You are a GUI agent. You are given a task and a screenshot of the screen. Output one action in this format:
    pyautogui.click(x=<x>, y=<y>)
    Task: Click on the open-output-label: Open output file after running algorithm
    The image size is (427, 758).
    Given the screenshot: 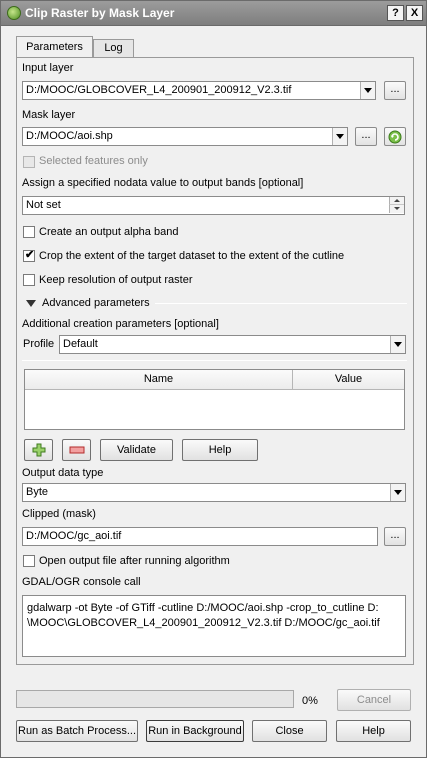 What is the action you would take?
    pyautogui.click(x=134, y=561)
    